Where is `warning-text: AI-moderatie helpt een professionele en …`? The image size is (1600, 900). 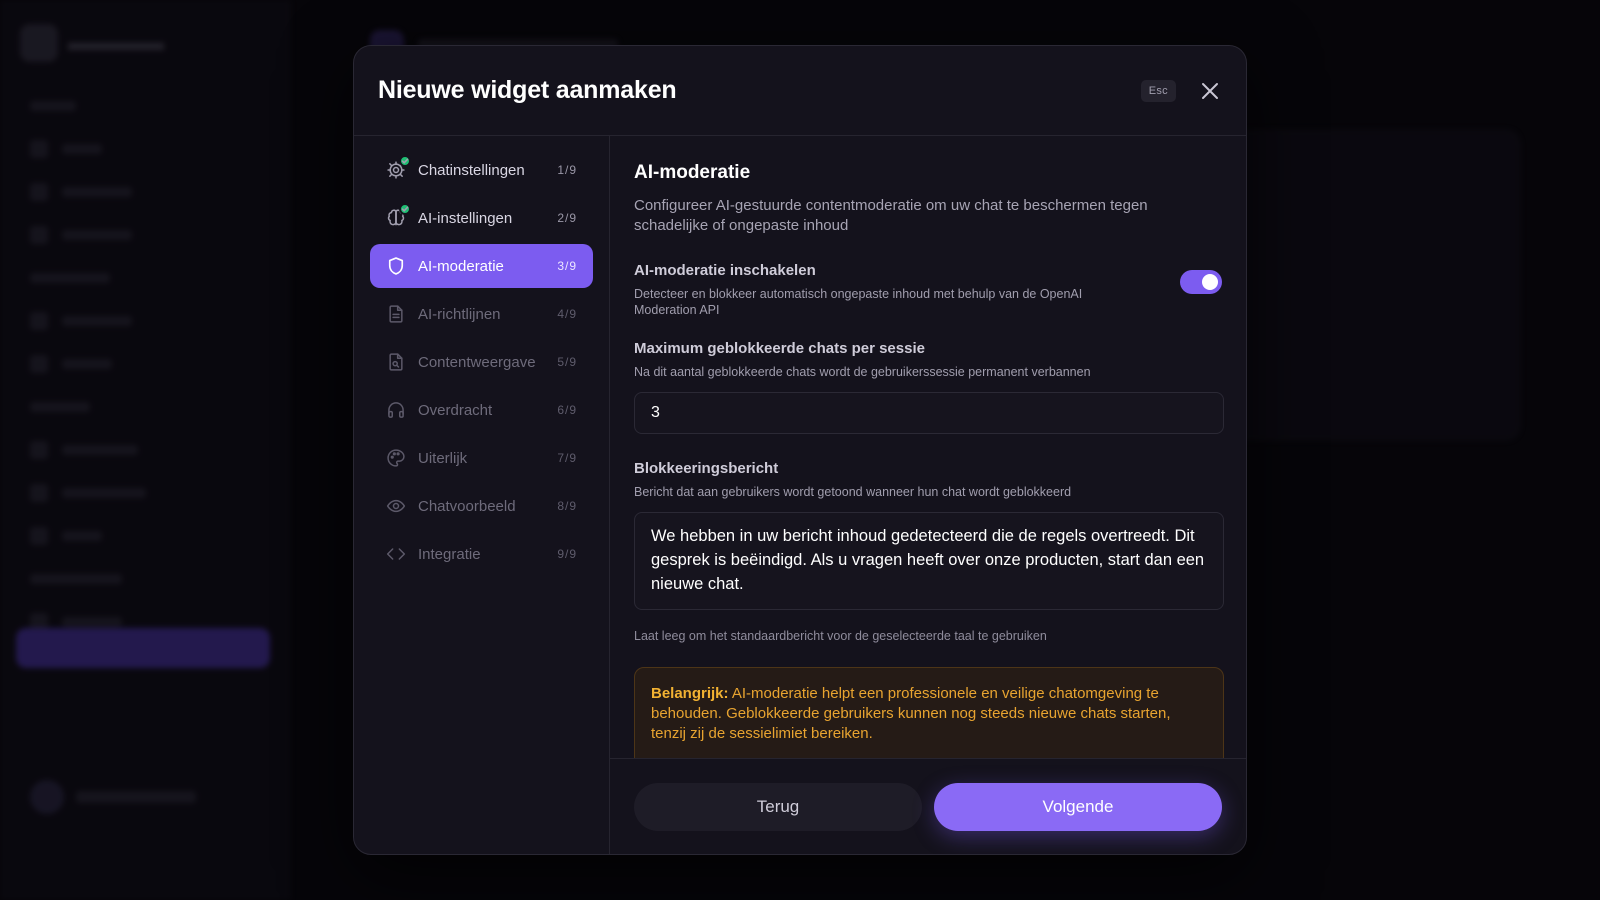
warning-text: AI-moderatie helpt een professionele en … is located at coordinates (911, 713).